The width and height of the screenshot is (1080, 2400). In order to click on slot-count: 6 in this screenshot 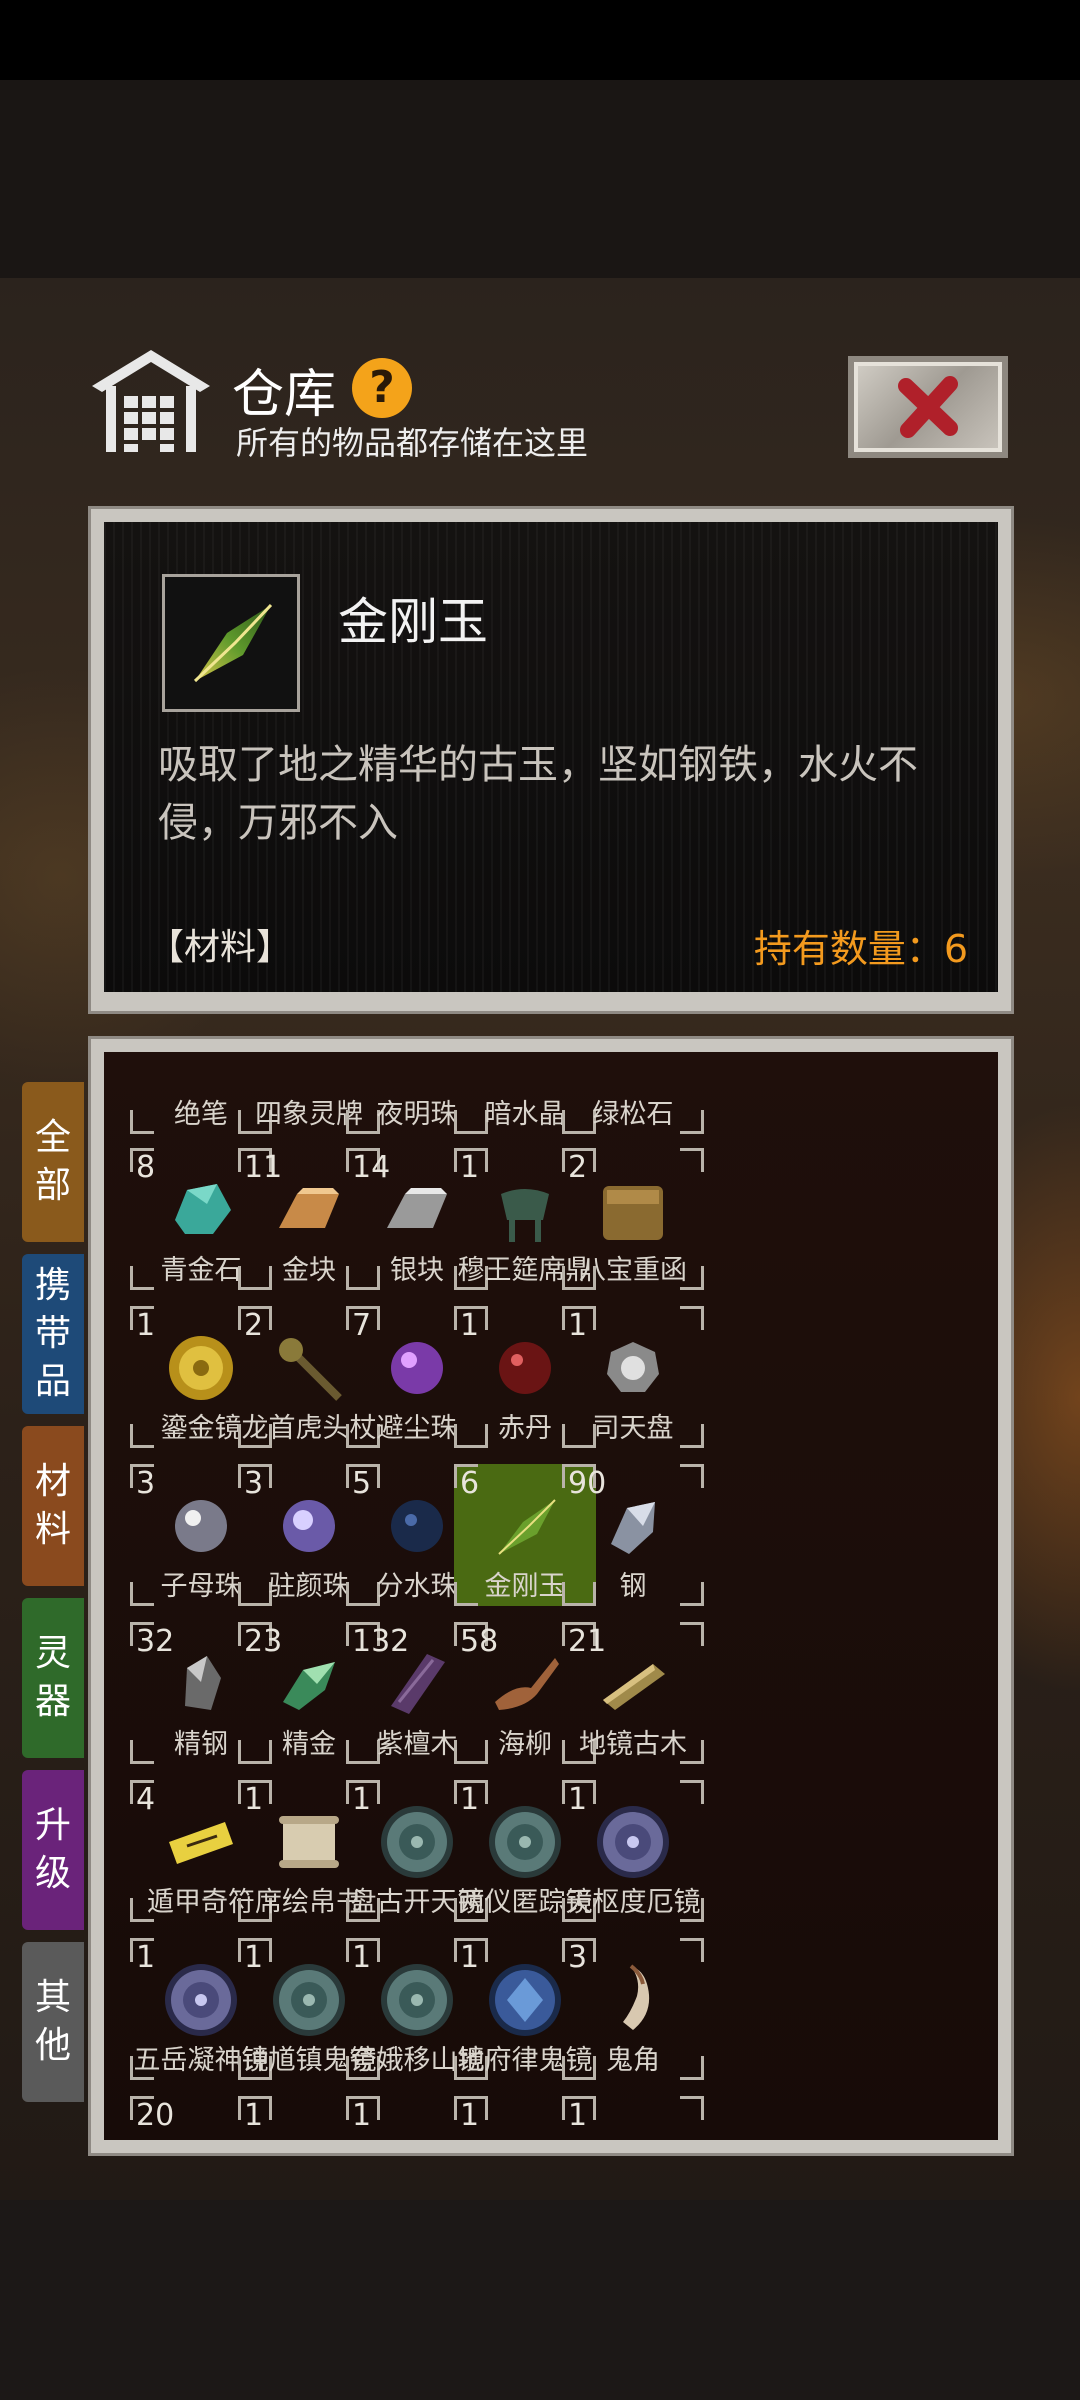, I will do `click(470, 1483)`.